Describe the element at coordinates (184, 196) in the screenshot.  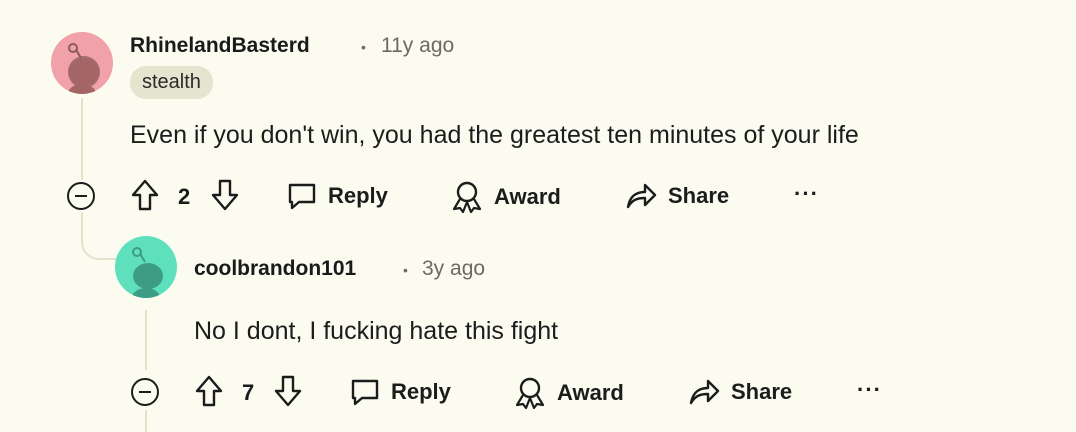
I see `vote-count: 2` at that location.